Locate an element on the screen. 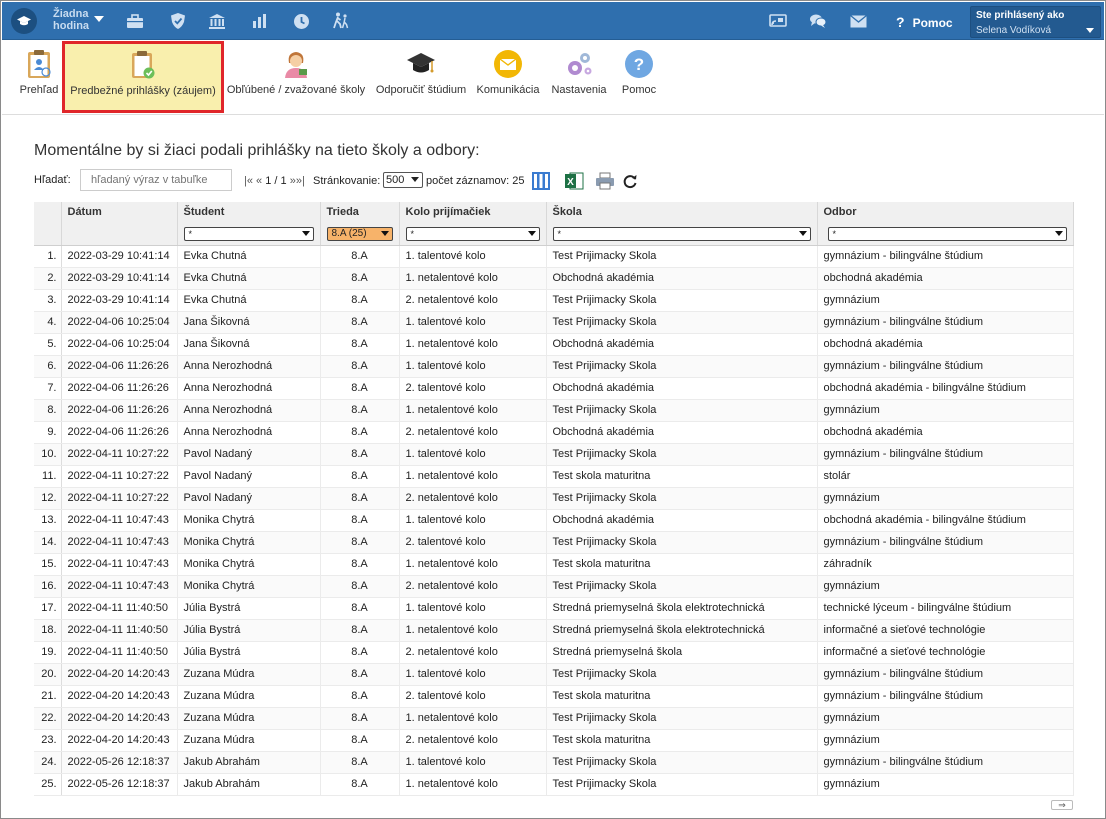  toolbar-nastavenia: Nastavenia is located at coordinates (579, 78).